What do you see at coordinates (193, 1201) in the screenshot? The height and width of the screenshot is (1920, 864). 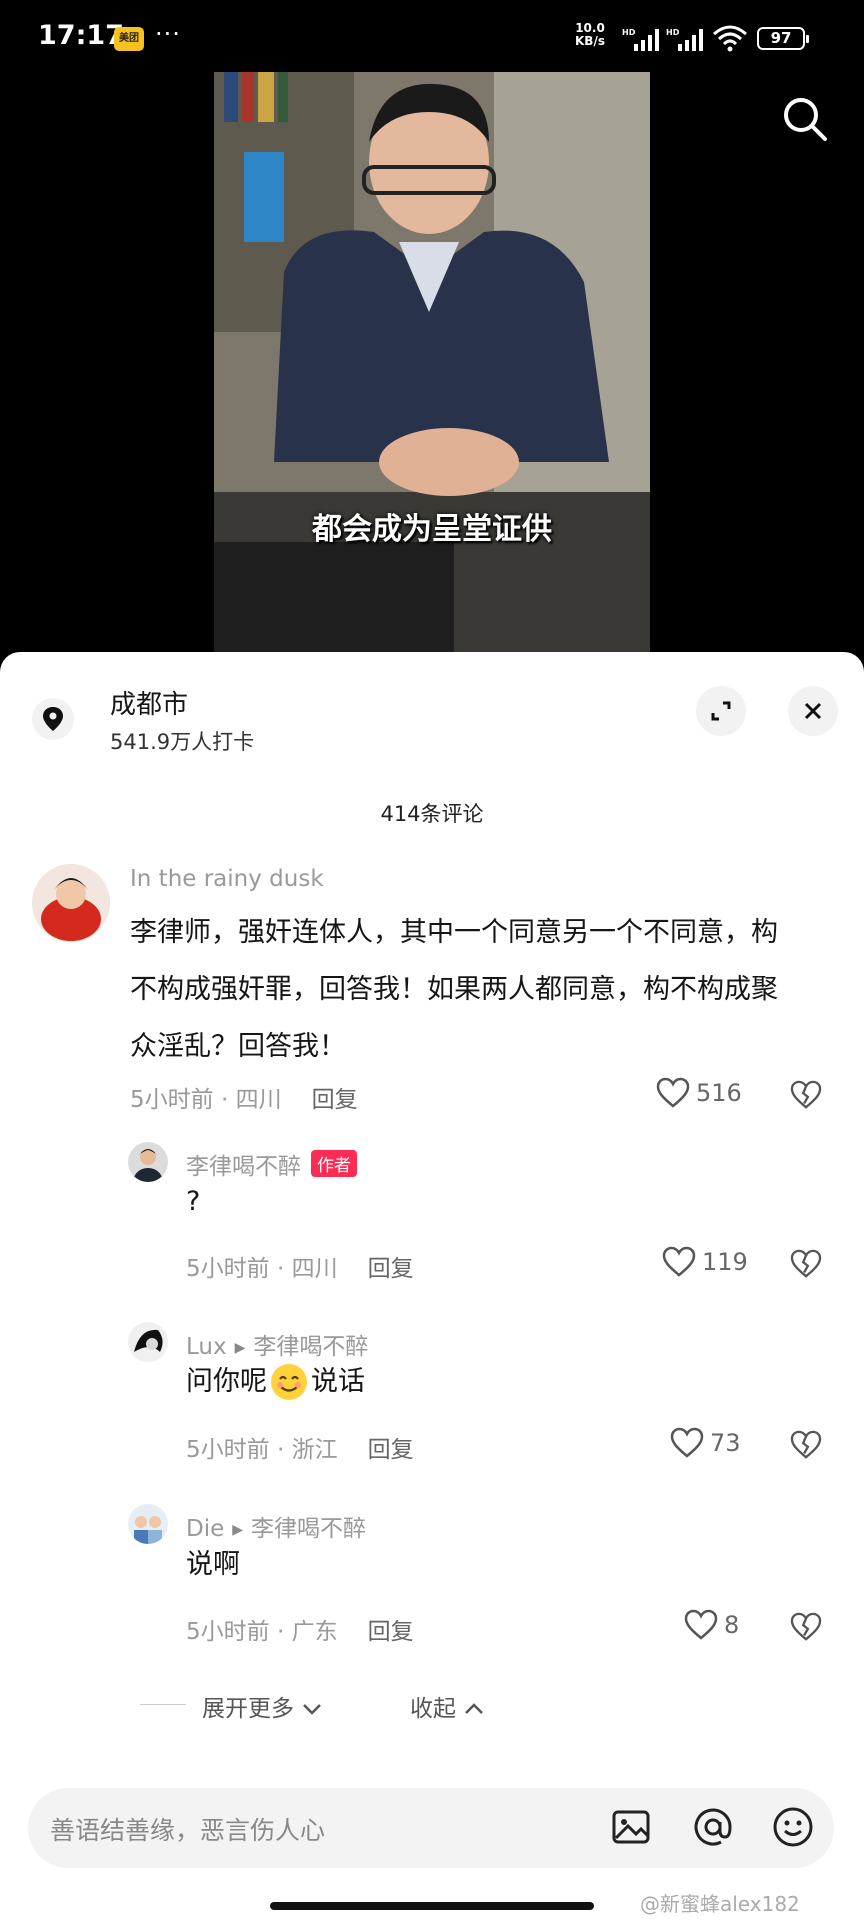 I see `comment-text: ?` at bounding box center [193, 1201].